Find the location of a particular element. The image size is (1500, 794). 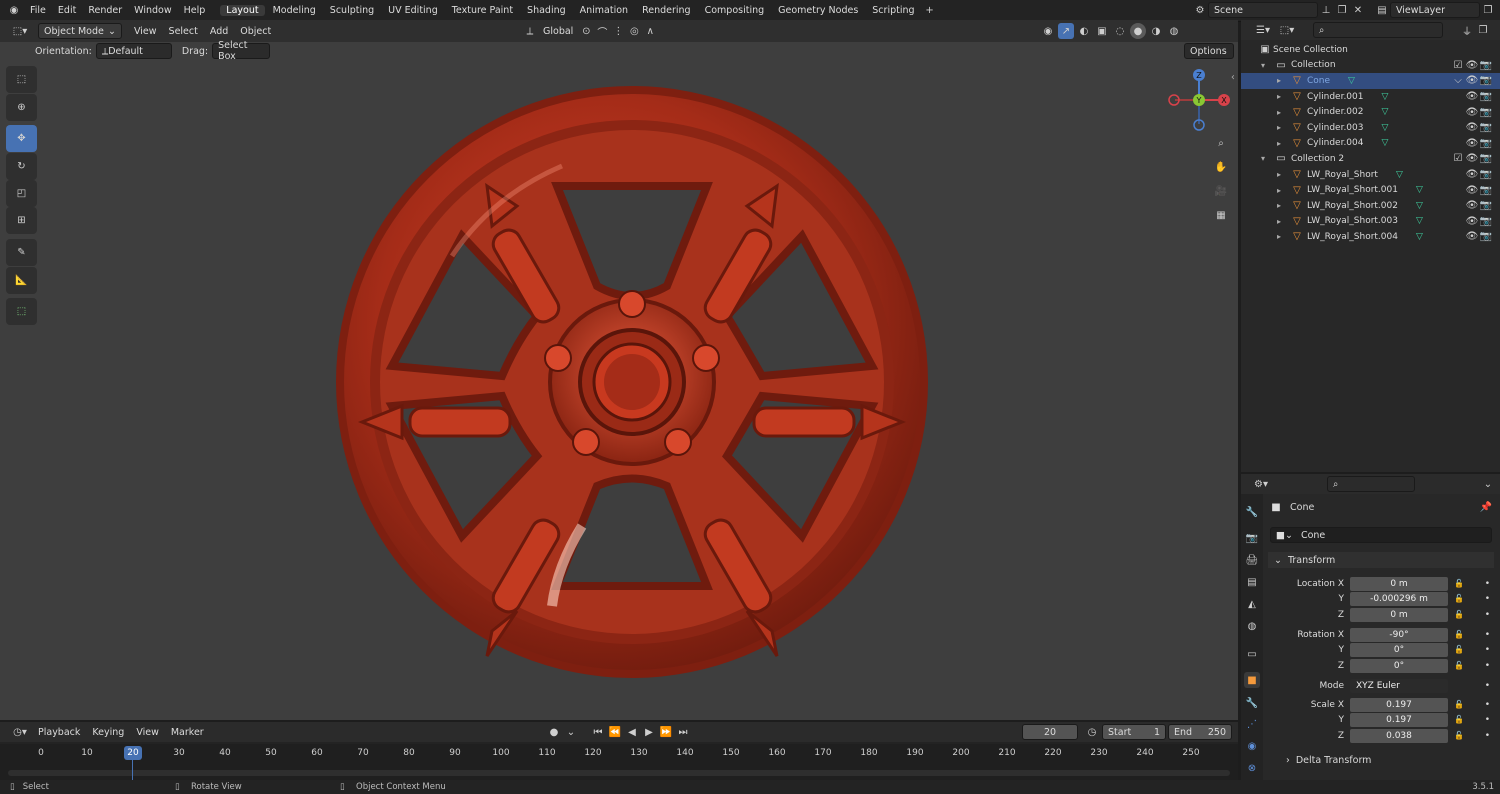

pin-icon: ⊥ is located at coordinates (1326, 10).